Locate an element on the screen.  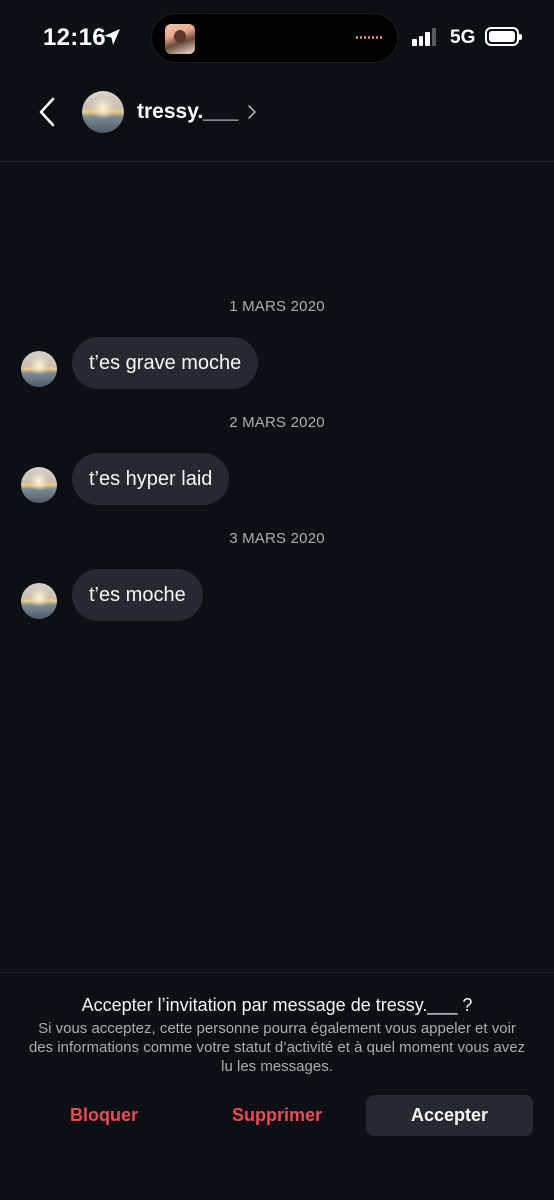
date-separator: 1 MARS 2020 is located at coordinates (277, 306).